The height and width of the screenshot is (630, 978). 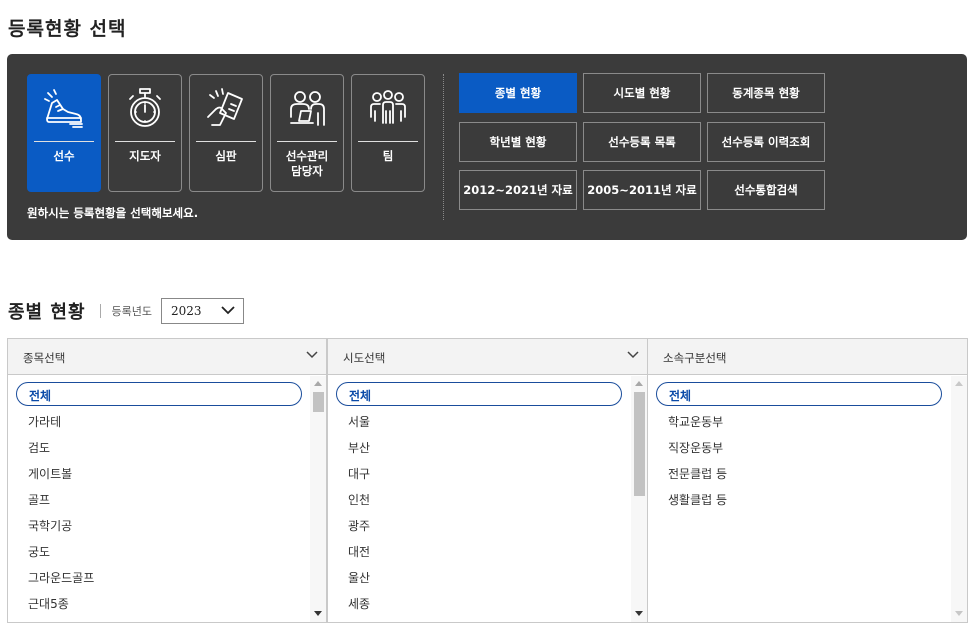 I want to click on role-card-manager: 선수관리 담당자, so click(x=307, y=133).